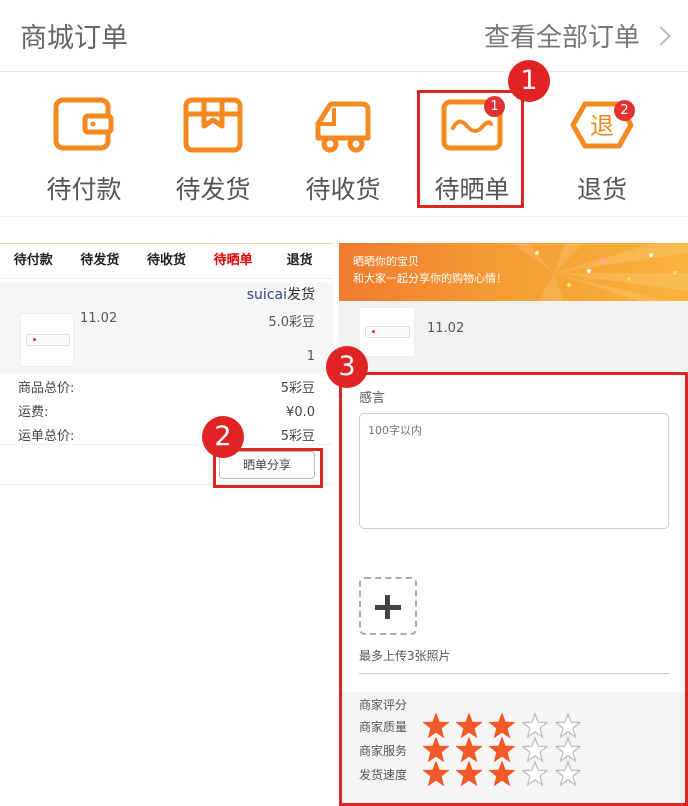  I want to click on highlight-box-review-icon, so click(470, 149).